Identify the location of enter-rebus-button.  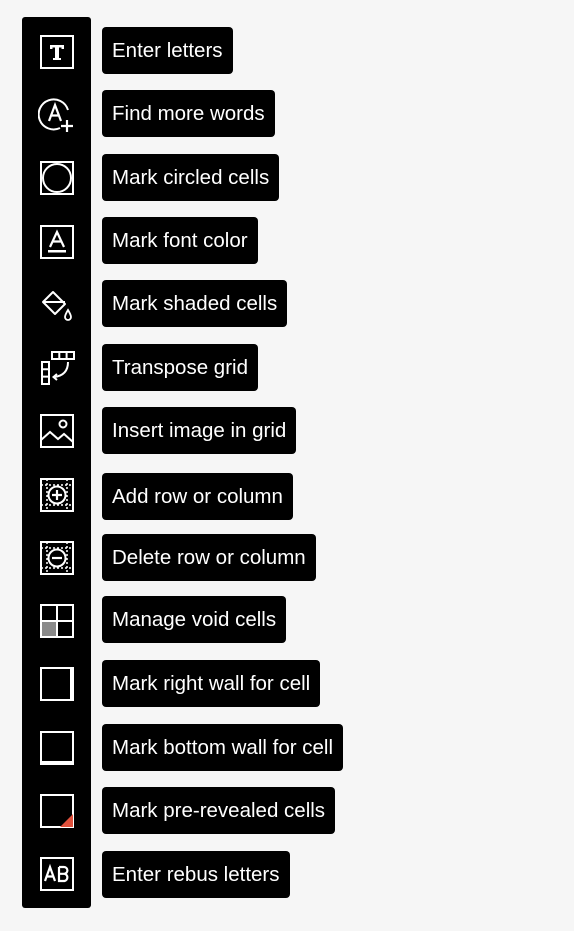
(56, 874).